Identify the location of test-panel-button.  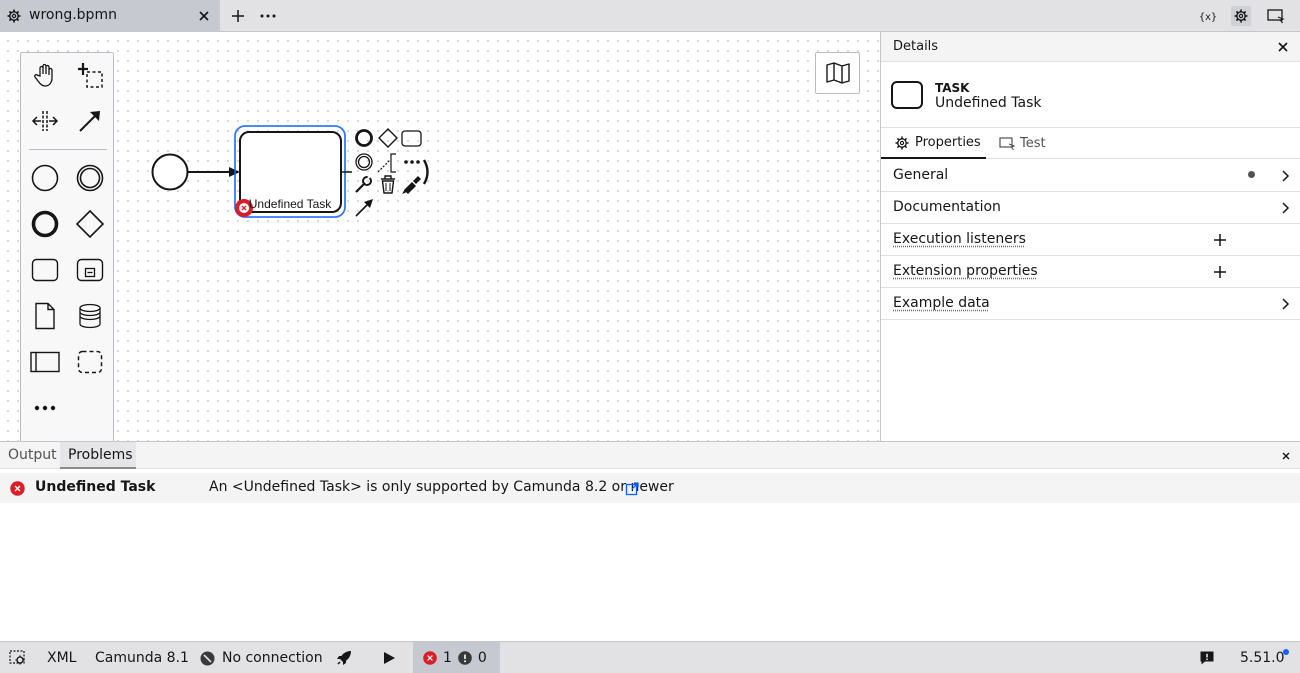
(1276, 16).